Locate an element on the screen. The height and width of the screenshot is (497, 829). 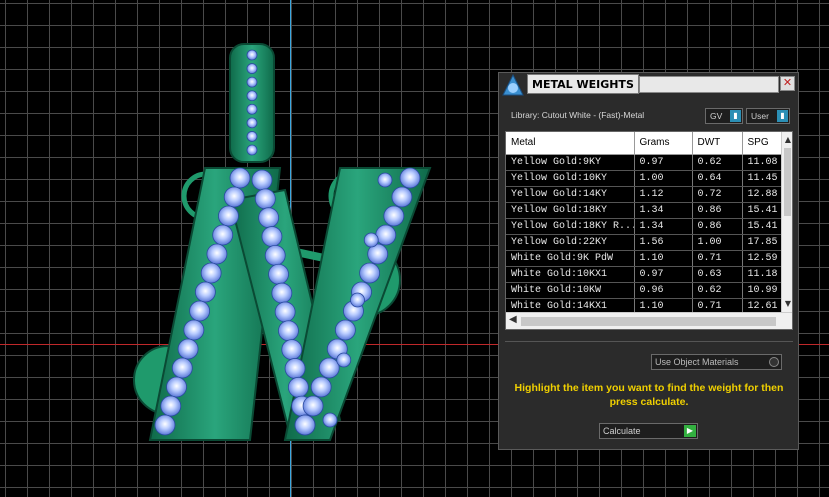
use-object-materials-toggle: Use Object Materials is located at coordinates (716, 362).